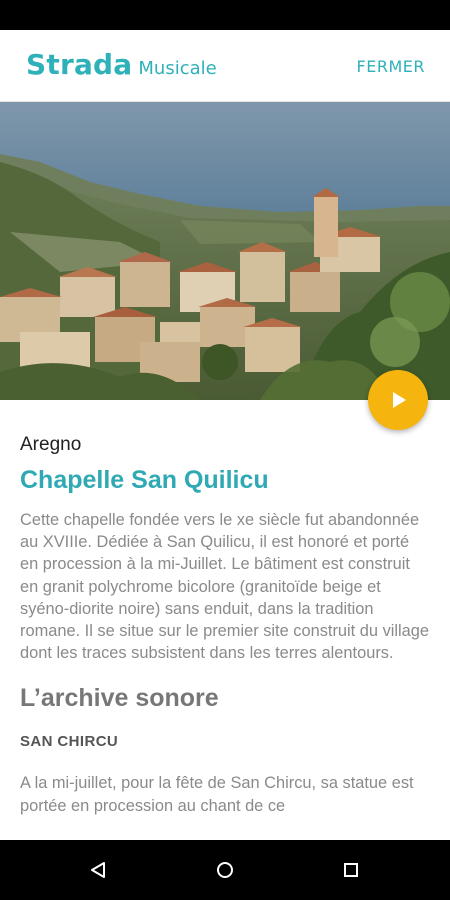 The height and width of the screenshot is (900, 450). I want to click on play-icon, so click(399, 400).